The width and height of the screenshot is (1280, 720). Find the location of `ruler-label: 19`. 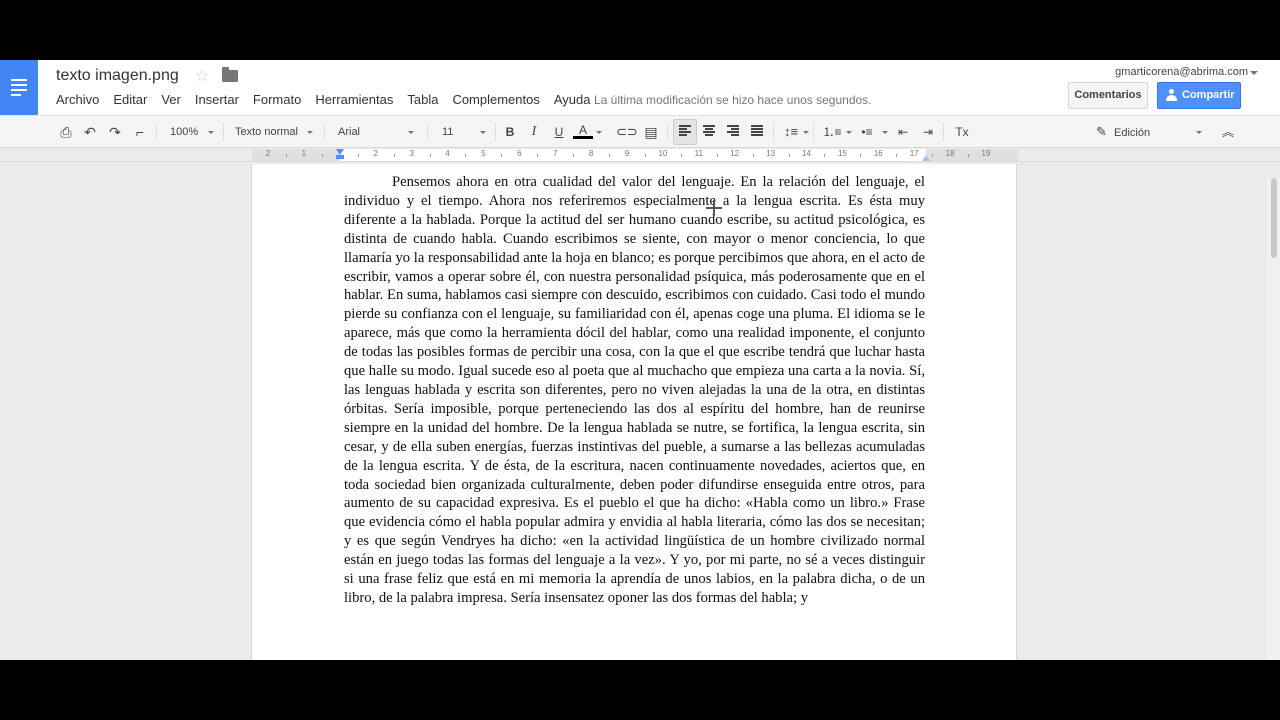

ruler-label: 19 is located at coordinates (986, 153).